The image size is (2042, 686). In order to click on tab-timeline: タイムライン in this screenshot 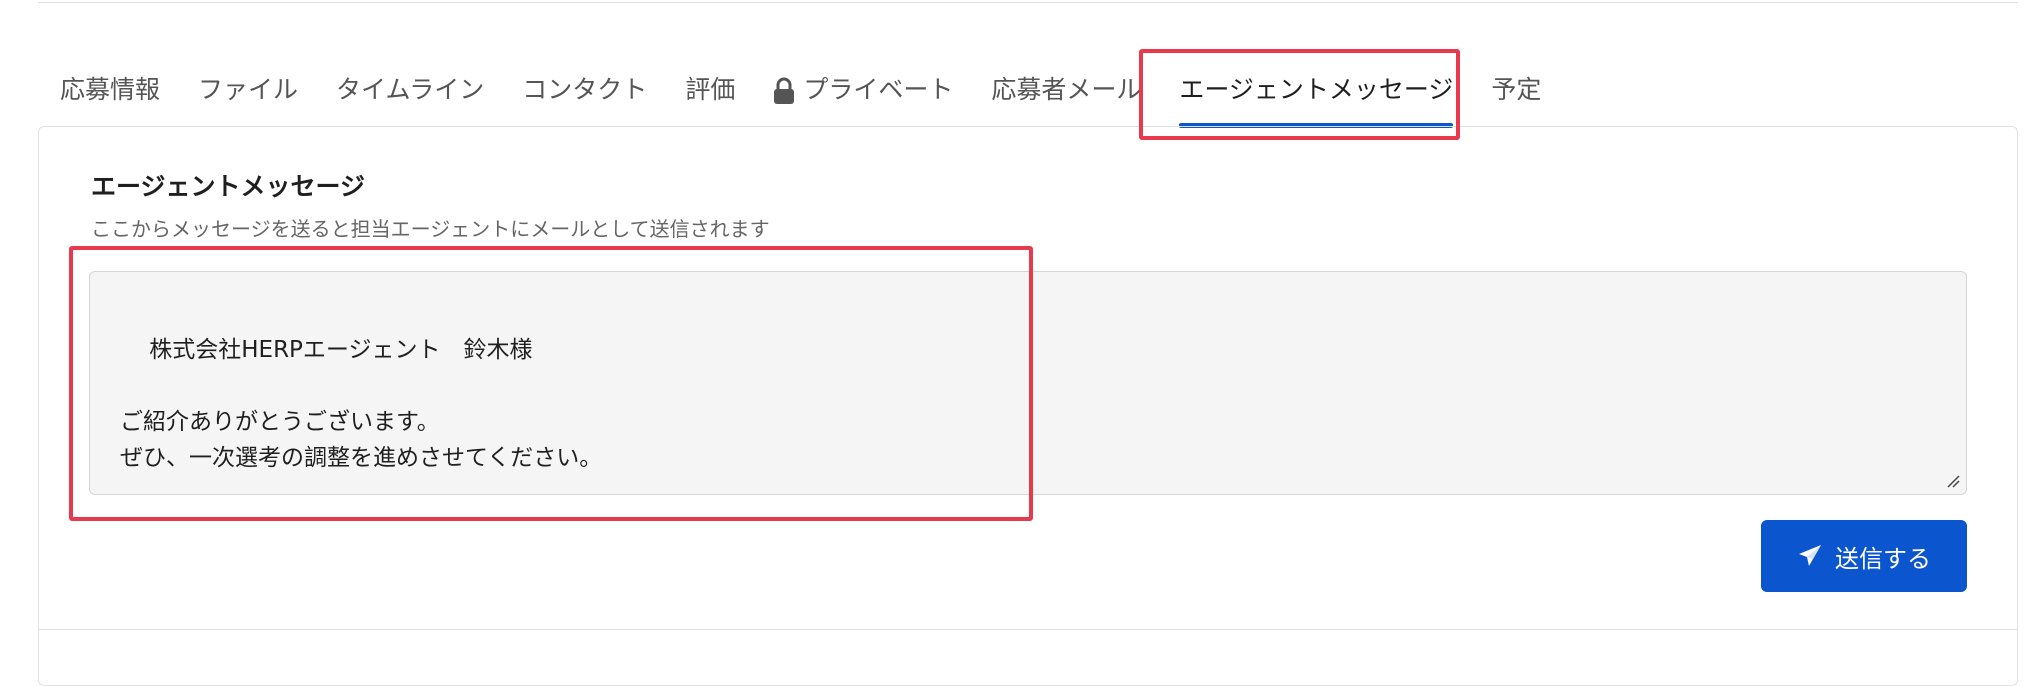, I will do `click(410, 95)`.